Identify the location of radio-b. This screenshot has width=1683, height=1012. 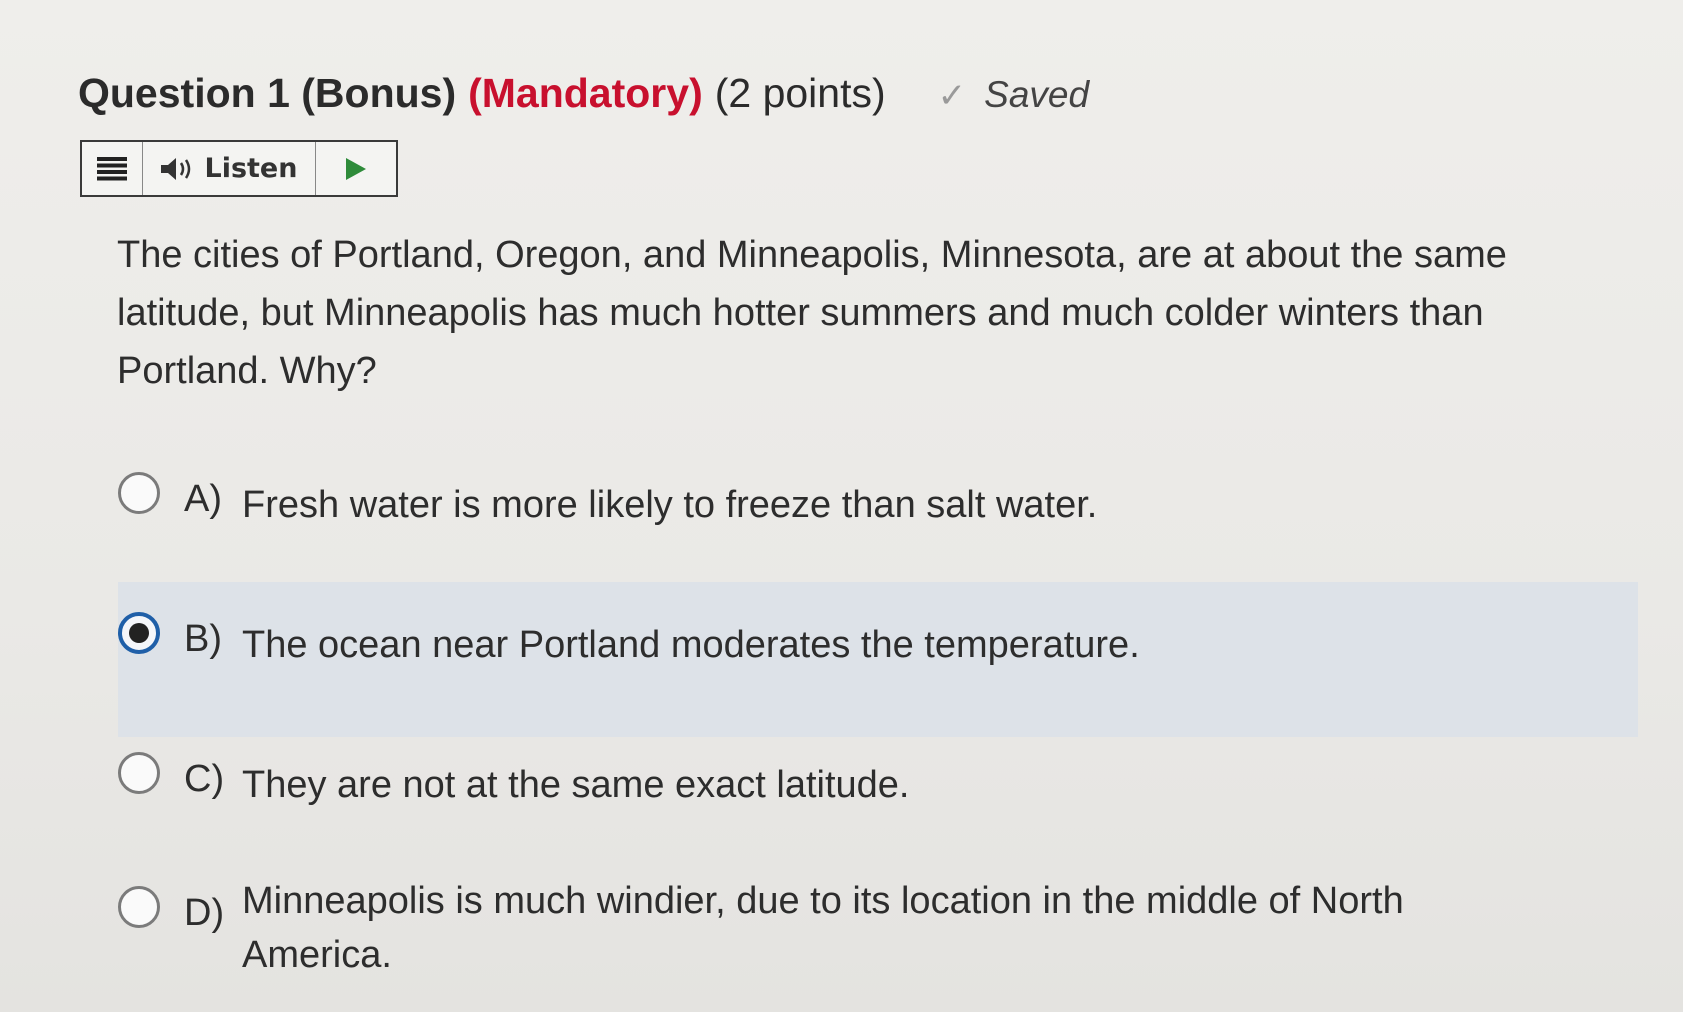
(139, 633).